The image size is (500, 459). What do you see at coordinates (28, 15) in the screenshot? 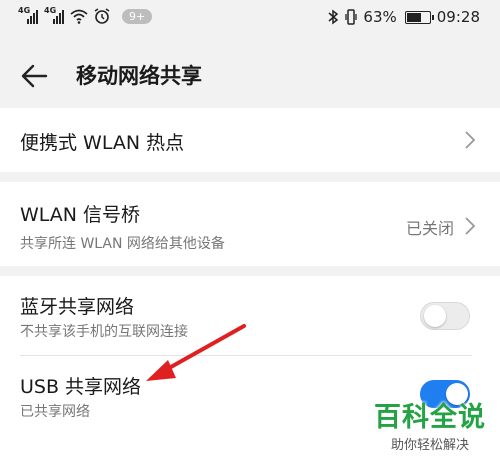
I see `signal-sim1-icon: 4G` at bounding box center [28, 15].